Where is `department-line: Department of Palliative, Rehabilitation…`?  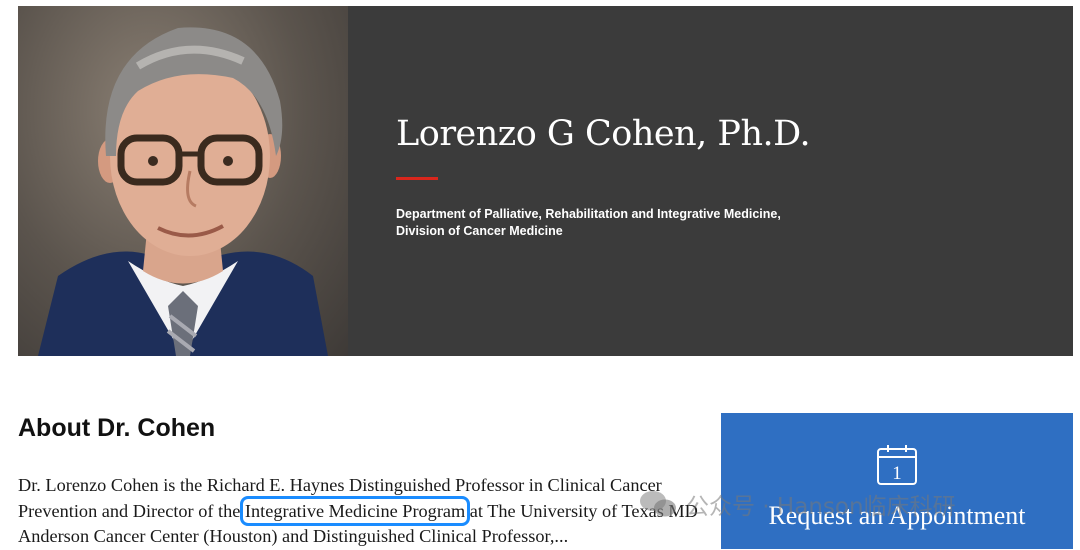 department-line: Department of Palliative, Rehabilitation… is located at coordinates (588, 214).